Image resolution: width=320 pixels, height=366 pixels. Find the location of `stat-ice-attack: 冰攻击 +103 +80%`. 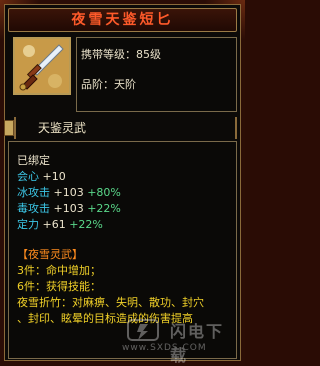

stat-ice-attack: 冰攻击 +103 +80% is located at coordinates (69, 192).